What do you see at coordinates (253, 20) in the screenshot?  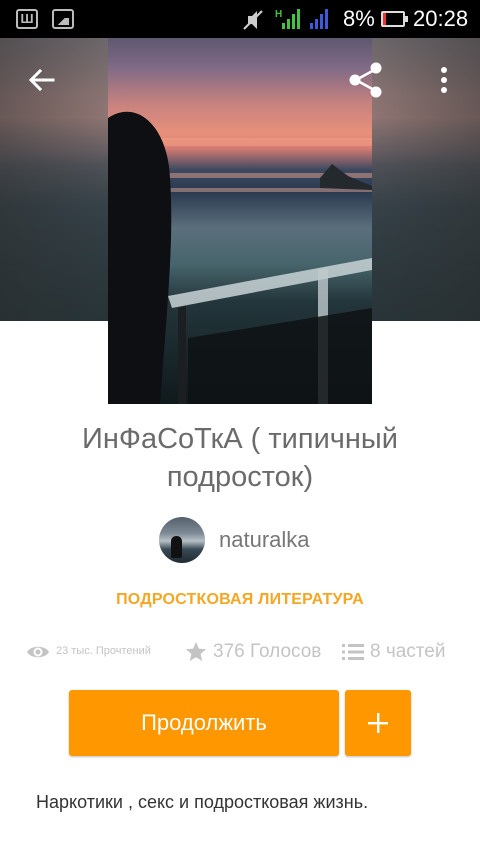 I see `mute-icon` at bounding box center [253, 20].